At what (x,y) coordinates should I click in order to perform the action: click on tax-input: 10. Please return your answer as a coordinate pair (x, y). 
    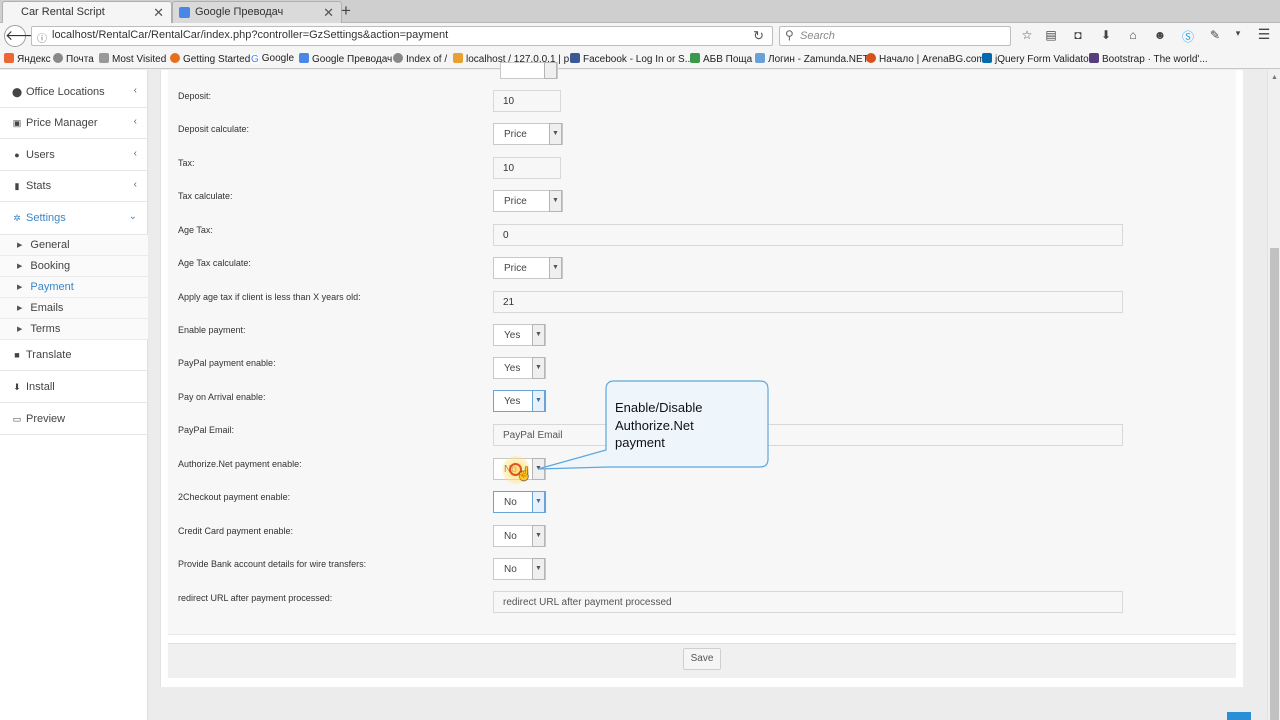
    Looking at the image, I should click on (527, 168).